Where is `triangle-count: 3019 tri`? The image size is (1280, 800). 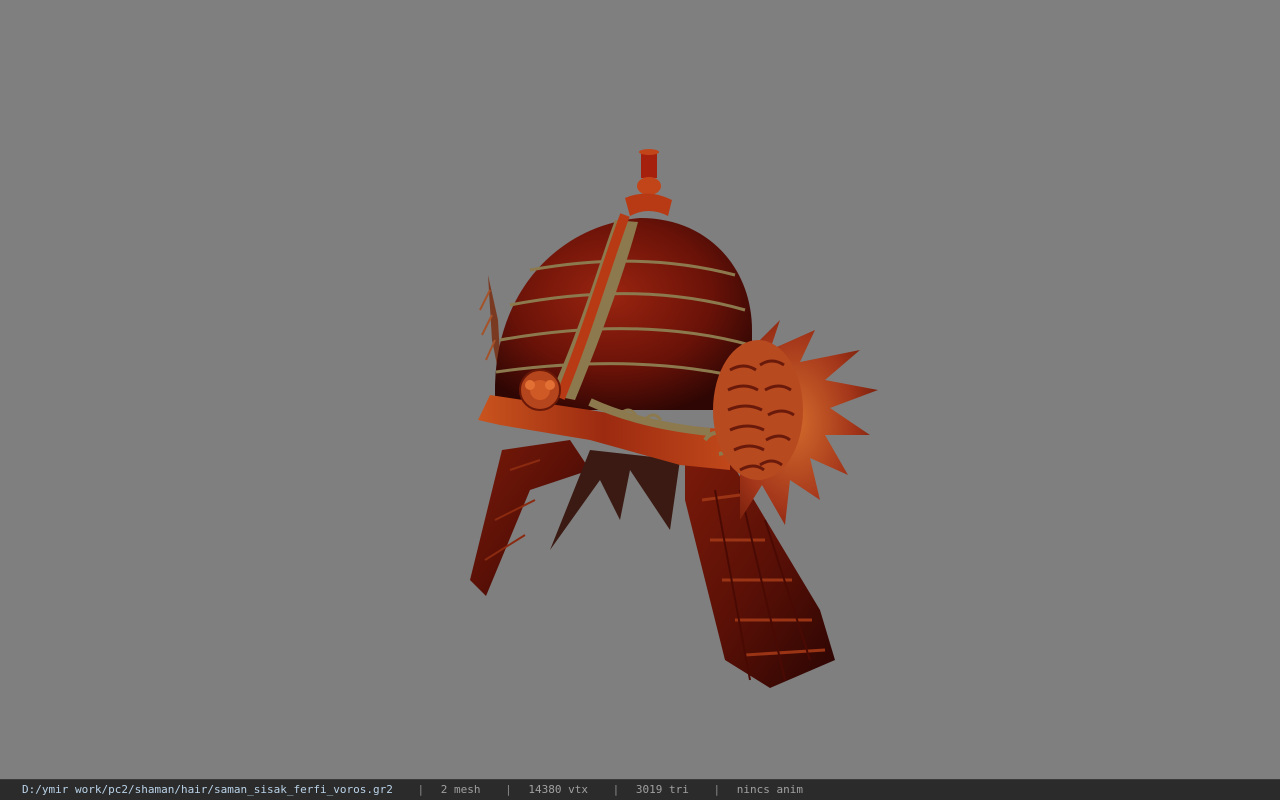
triangle-count: 3019 tri is located at coordinates (662, 789).